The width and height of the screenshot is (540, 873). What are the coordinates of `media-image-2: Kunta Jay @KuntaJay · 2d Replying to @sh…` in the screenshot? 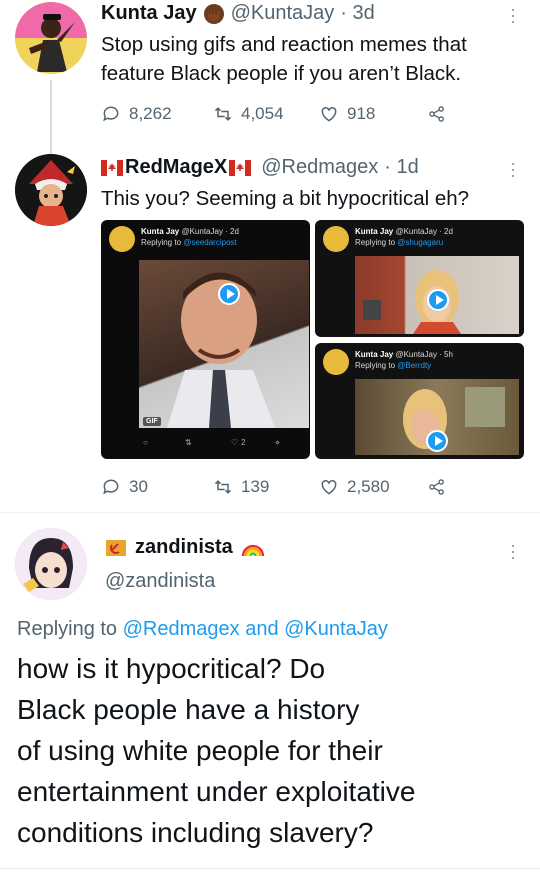 It's located at (419, 278).